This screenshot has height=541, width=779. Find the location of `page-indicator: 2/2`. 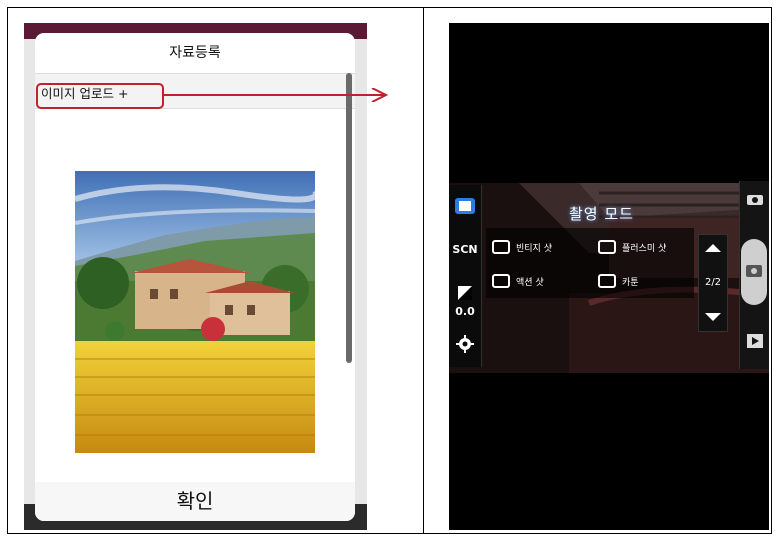

page-indicator: 2/2 is located at coordinates (713, 282).